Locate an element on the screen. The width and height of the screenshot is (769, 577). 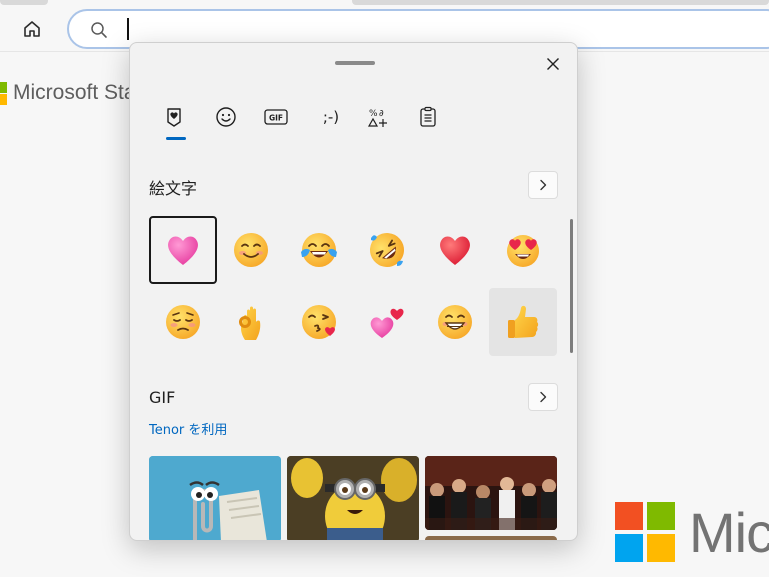
emoji-red-heart is located at coordinates (455, 250).